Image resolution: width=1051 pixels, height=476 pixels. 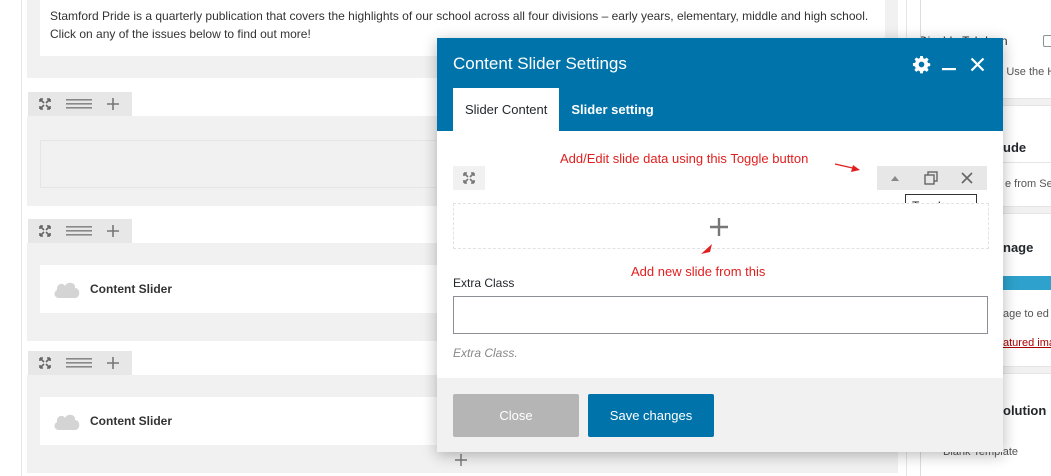 What do you see at coordinates (506, 109) in the screenshot?
I see `tab-slider-content: Slider Content` at bounding box center [506, 109].